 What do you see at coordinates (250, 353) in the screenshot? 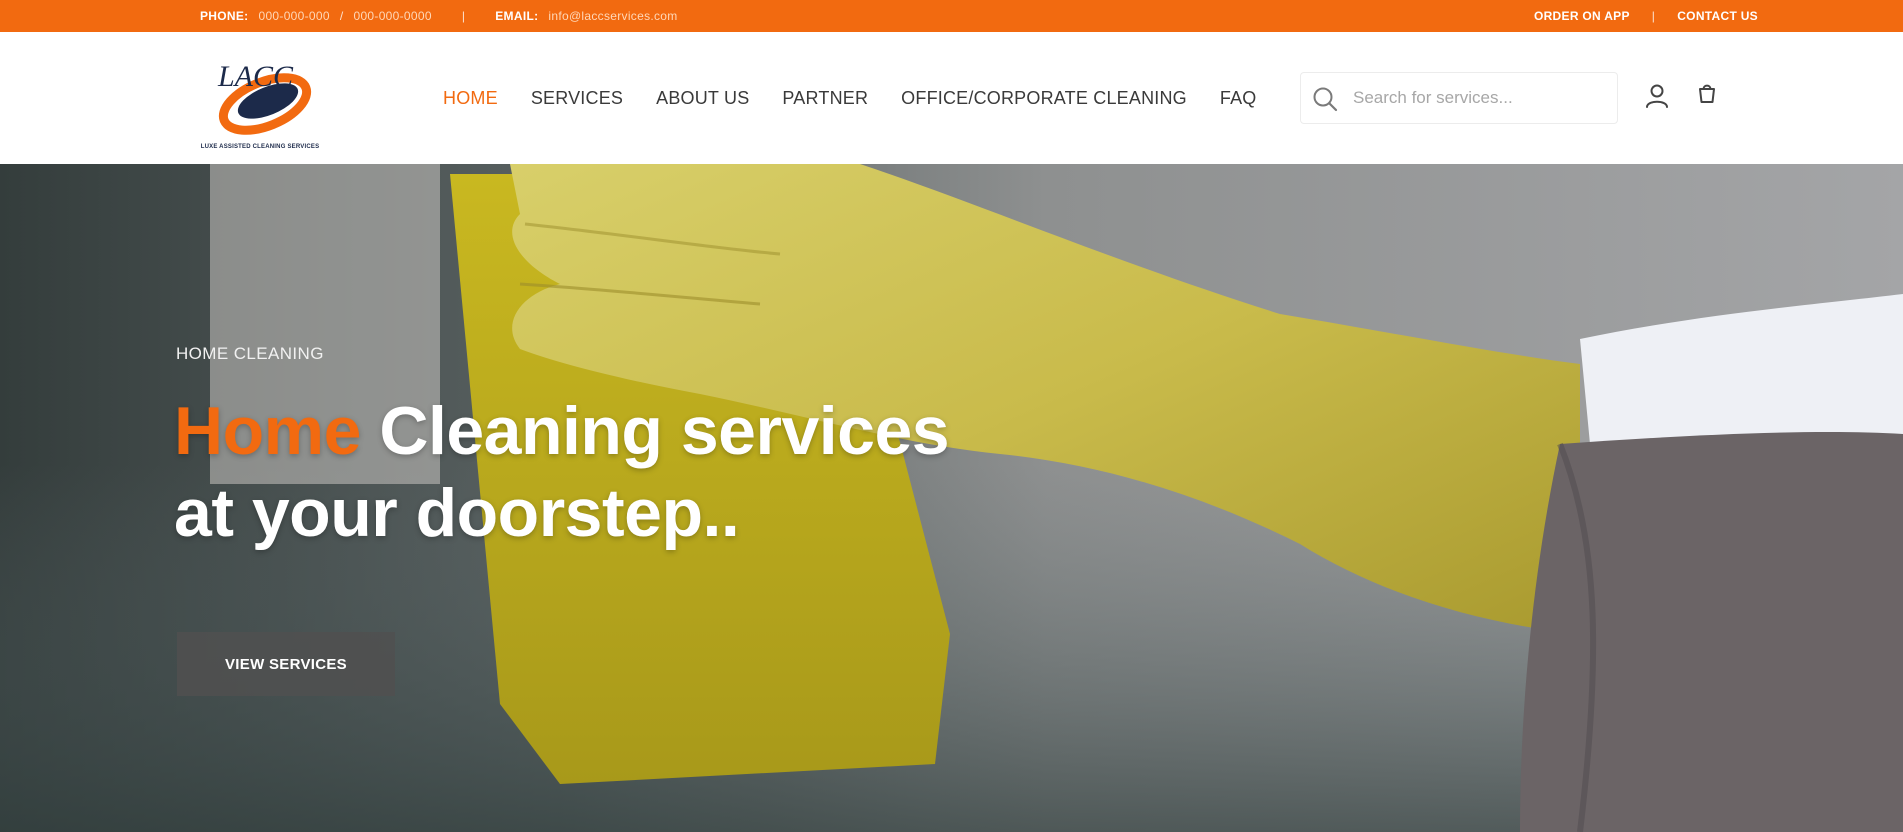
I see `hero-kicker: HOME CLEANING` at bounding box center [250, 353].